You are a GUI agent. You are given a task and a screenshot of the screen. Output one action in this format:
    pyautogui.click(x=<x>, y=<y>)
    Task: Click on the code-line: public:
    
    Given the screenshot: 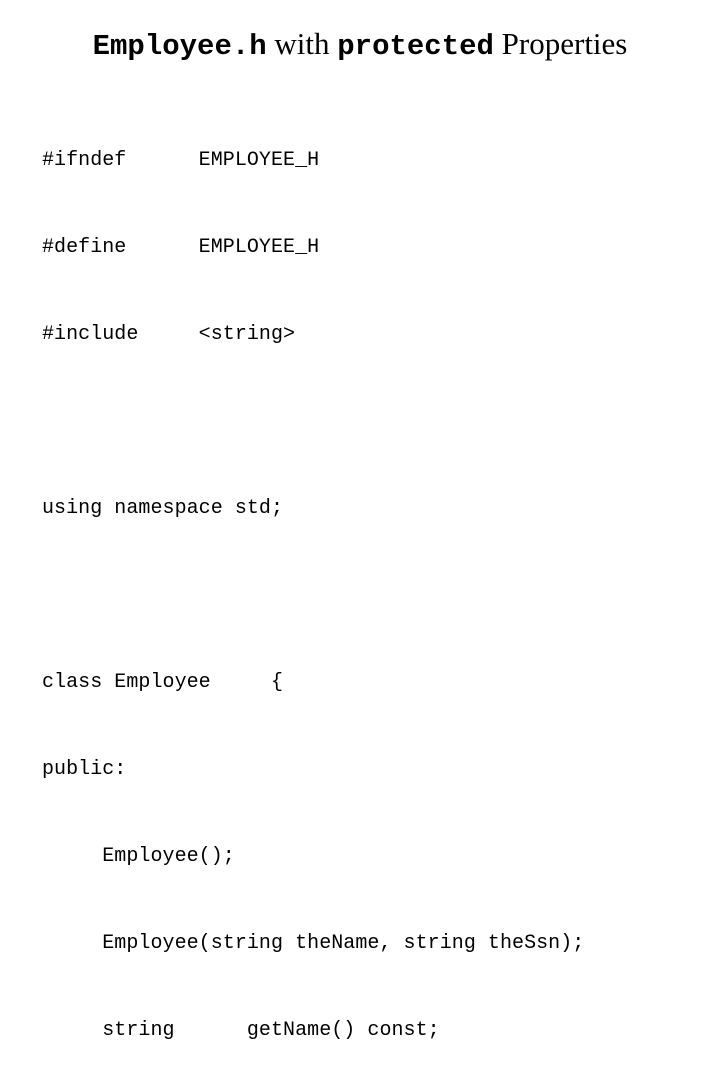 What is the action you would take?
    pyautogui.click(x=84, y=769)
    